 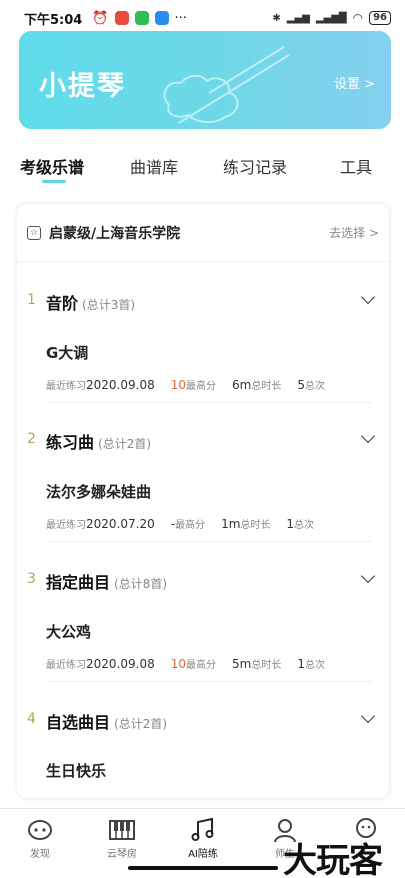 I want to click on wifi-icon: ◠, so click(x=358, y=18).